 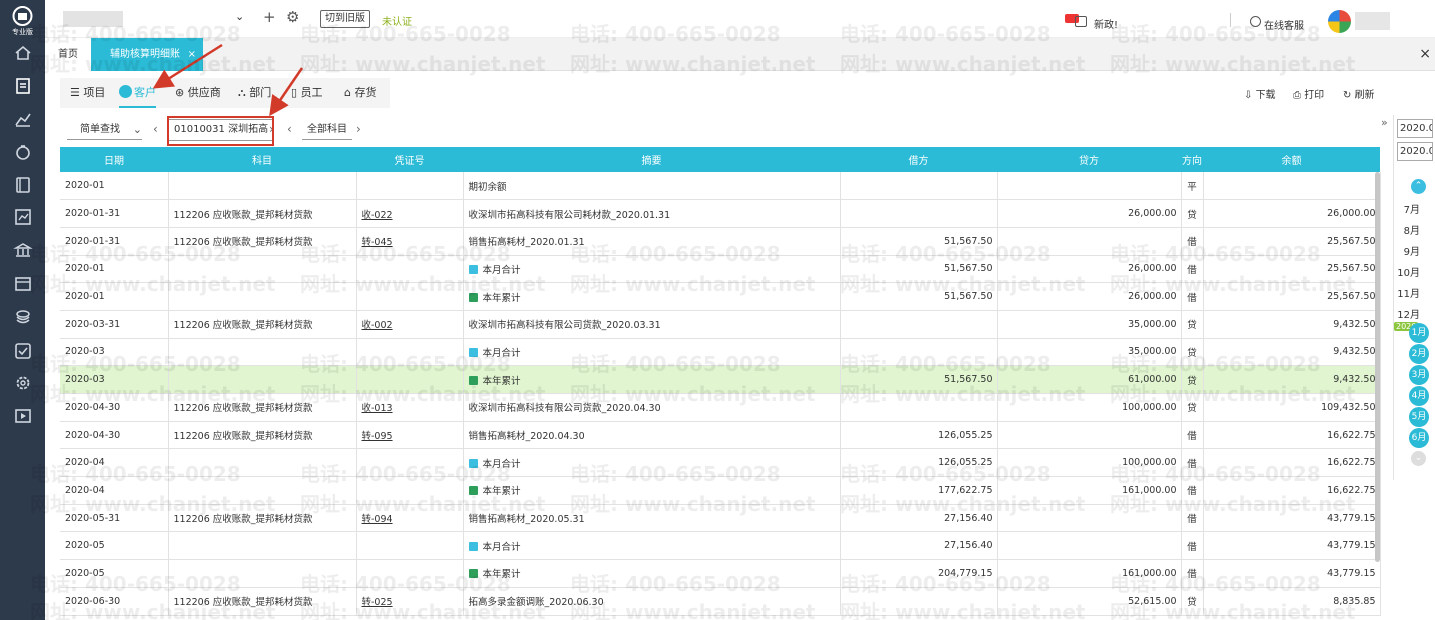 What do you see at coordinates (1418, 186) in the screenshot?
I see `chevron-up-icon: ⌃` at bounding box center [1418, 186].